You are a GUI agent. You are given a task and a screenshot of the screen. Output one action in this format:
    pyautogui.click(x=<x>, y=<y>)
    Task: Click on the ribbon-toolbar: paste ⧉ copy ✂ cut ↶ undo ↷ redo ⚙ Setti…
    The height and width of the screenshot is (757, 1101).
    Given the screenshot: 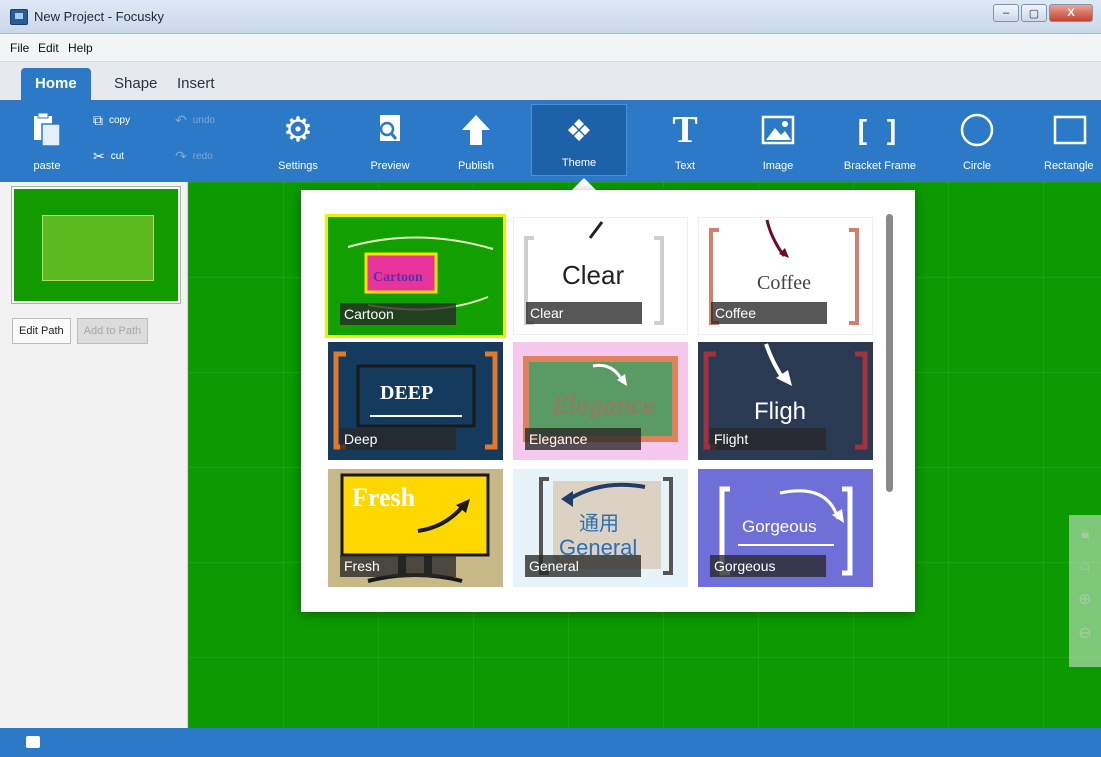 What is the action you would take?
    pyautogui.click(x=550, y=141)
    